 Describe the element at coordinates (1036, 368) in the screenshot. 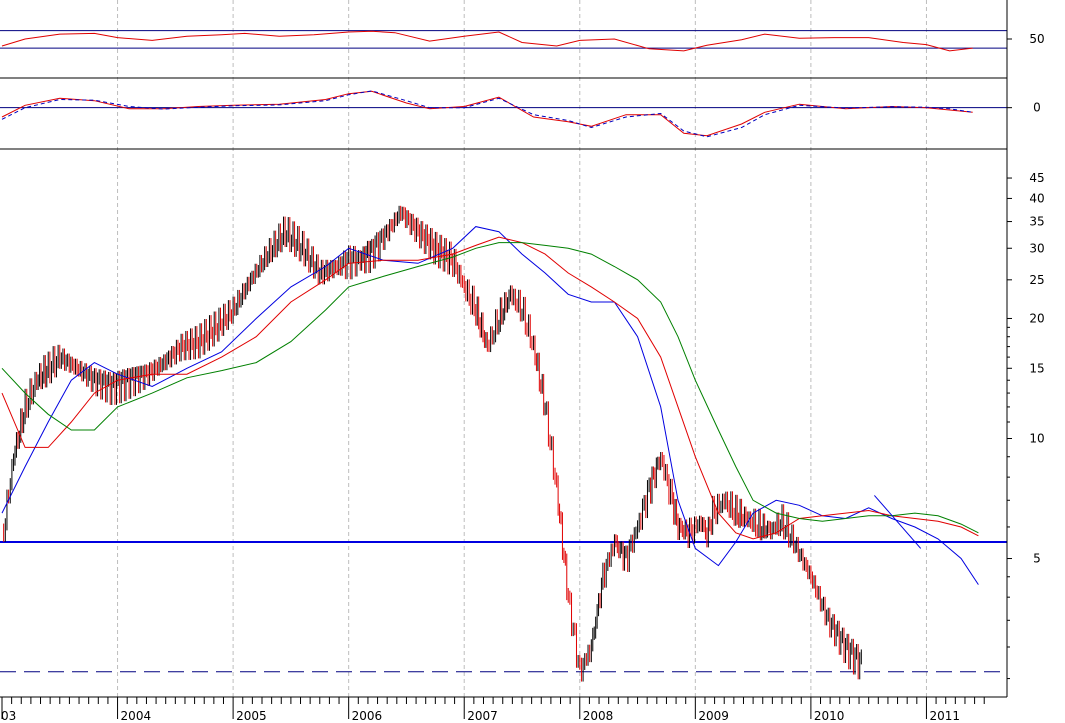

I see `y-tick-label: 15` at that location.